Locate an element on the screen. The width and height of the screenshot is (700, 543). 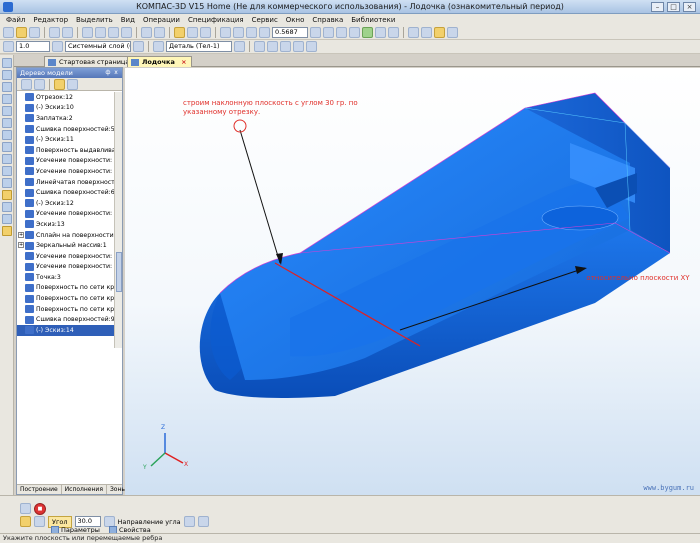
redo-icon is located at coordinates (159, 32).